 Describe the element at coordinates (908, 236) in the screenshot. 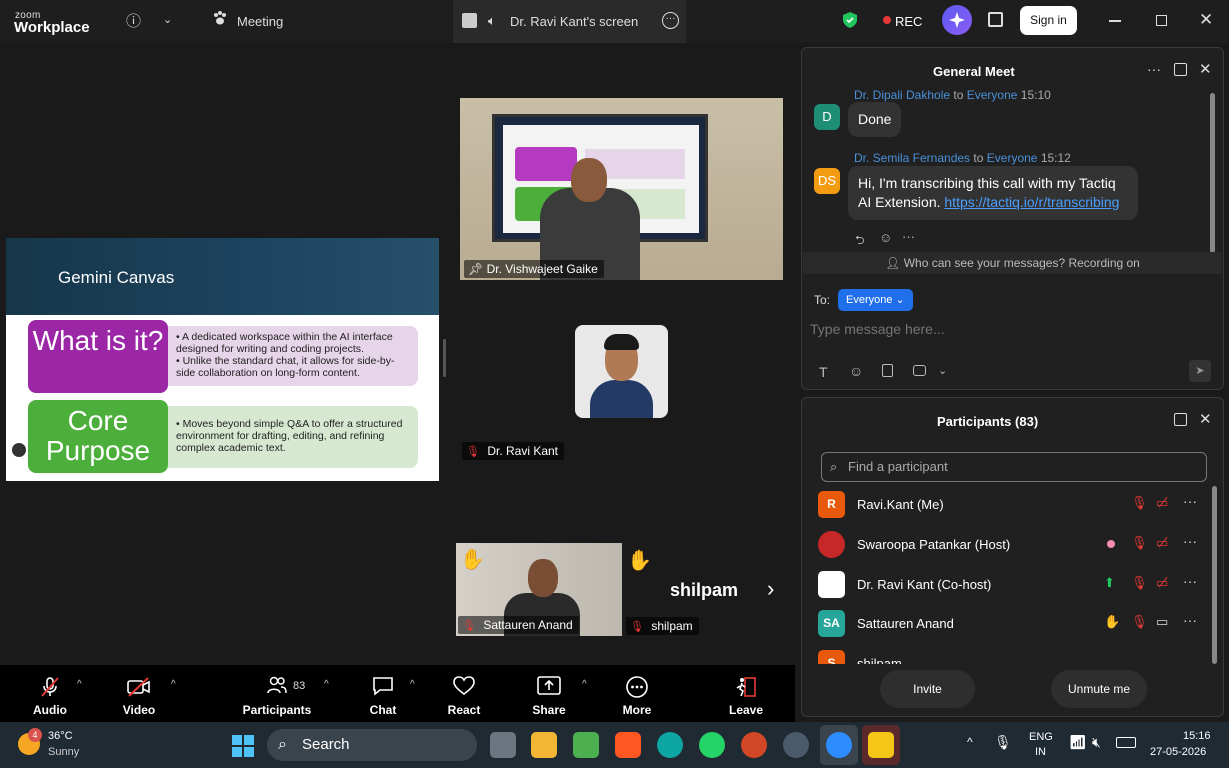

I see `message-more-icon: ···` at that location.